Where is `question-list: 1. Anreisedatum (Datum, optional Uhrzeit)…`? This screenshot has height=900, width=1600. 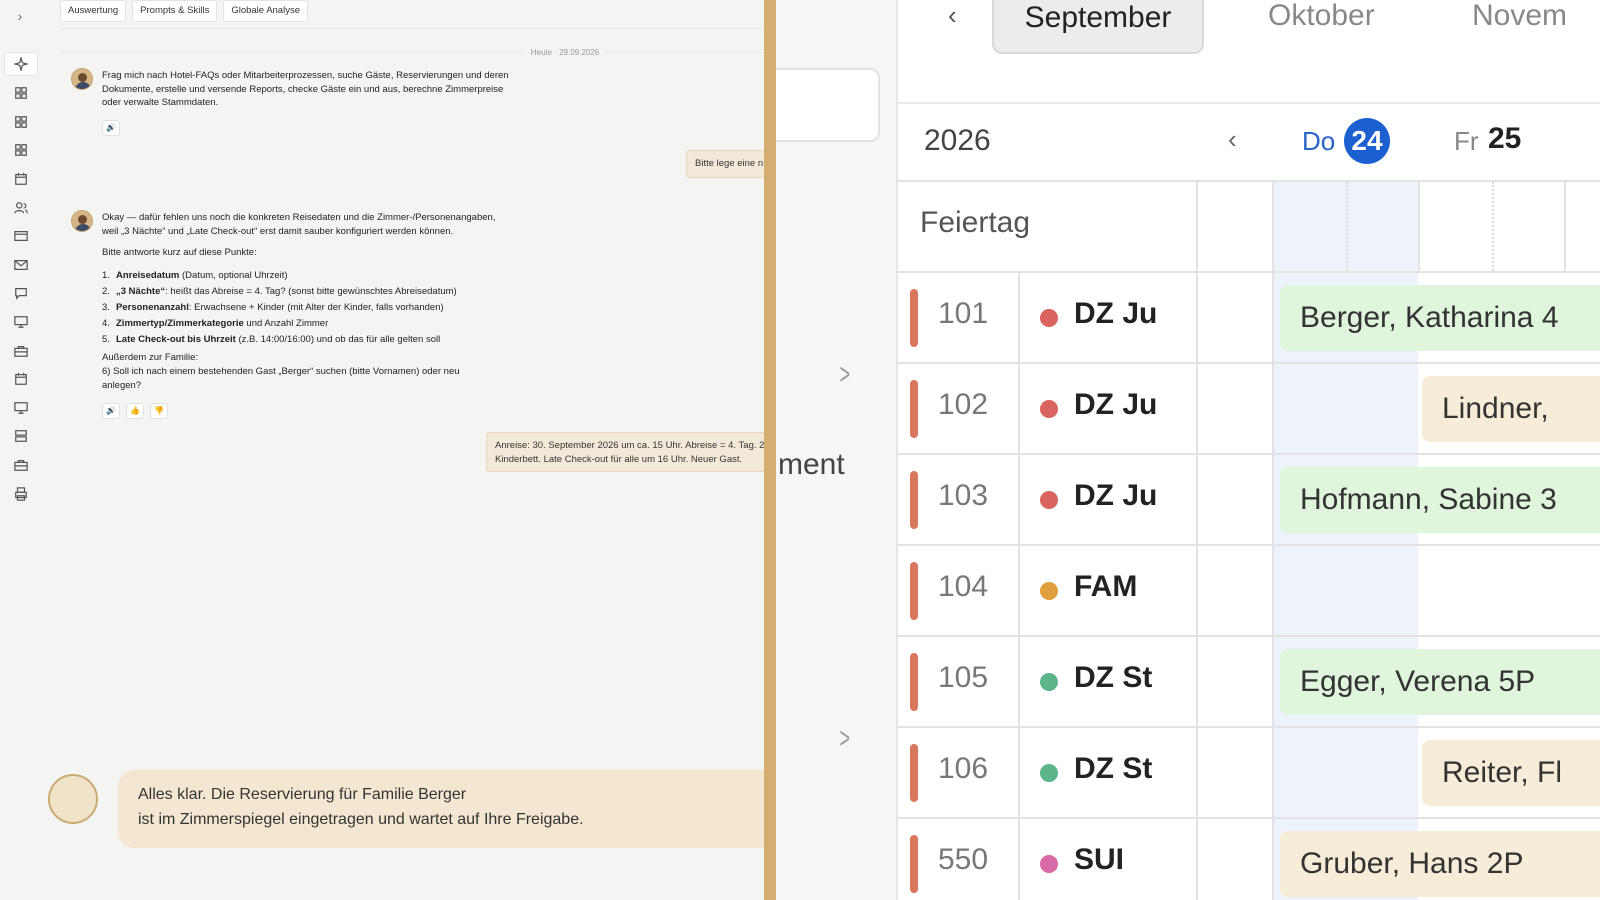 question-list: 1. Anreisedatum (Datum, optional Uhrzeit)… is located at coordinates (279, 308).